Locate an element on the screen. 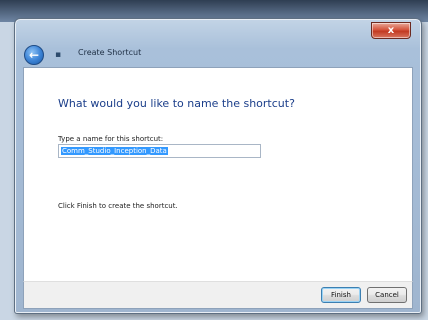  cancel-button: Cancel is located at coordinates (387, 295).